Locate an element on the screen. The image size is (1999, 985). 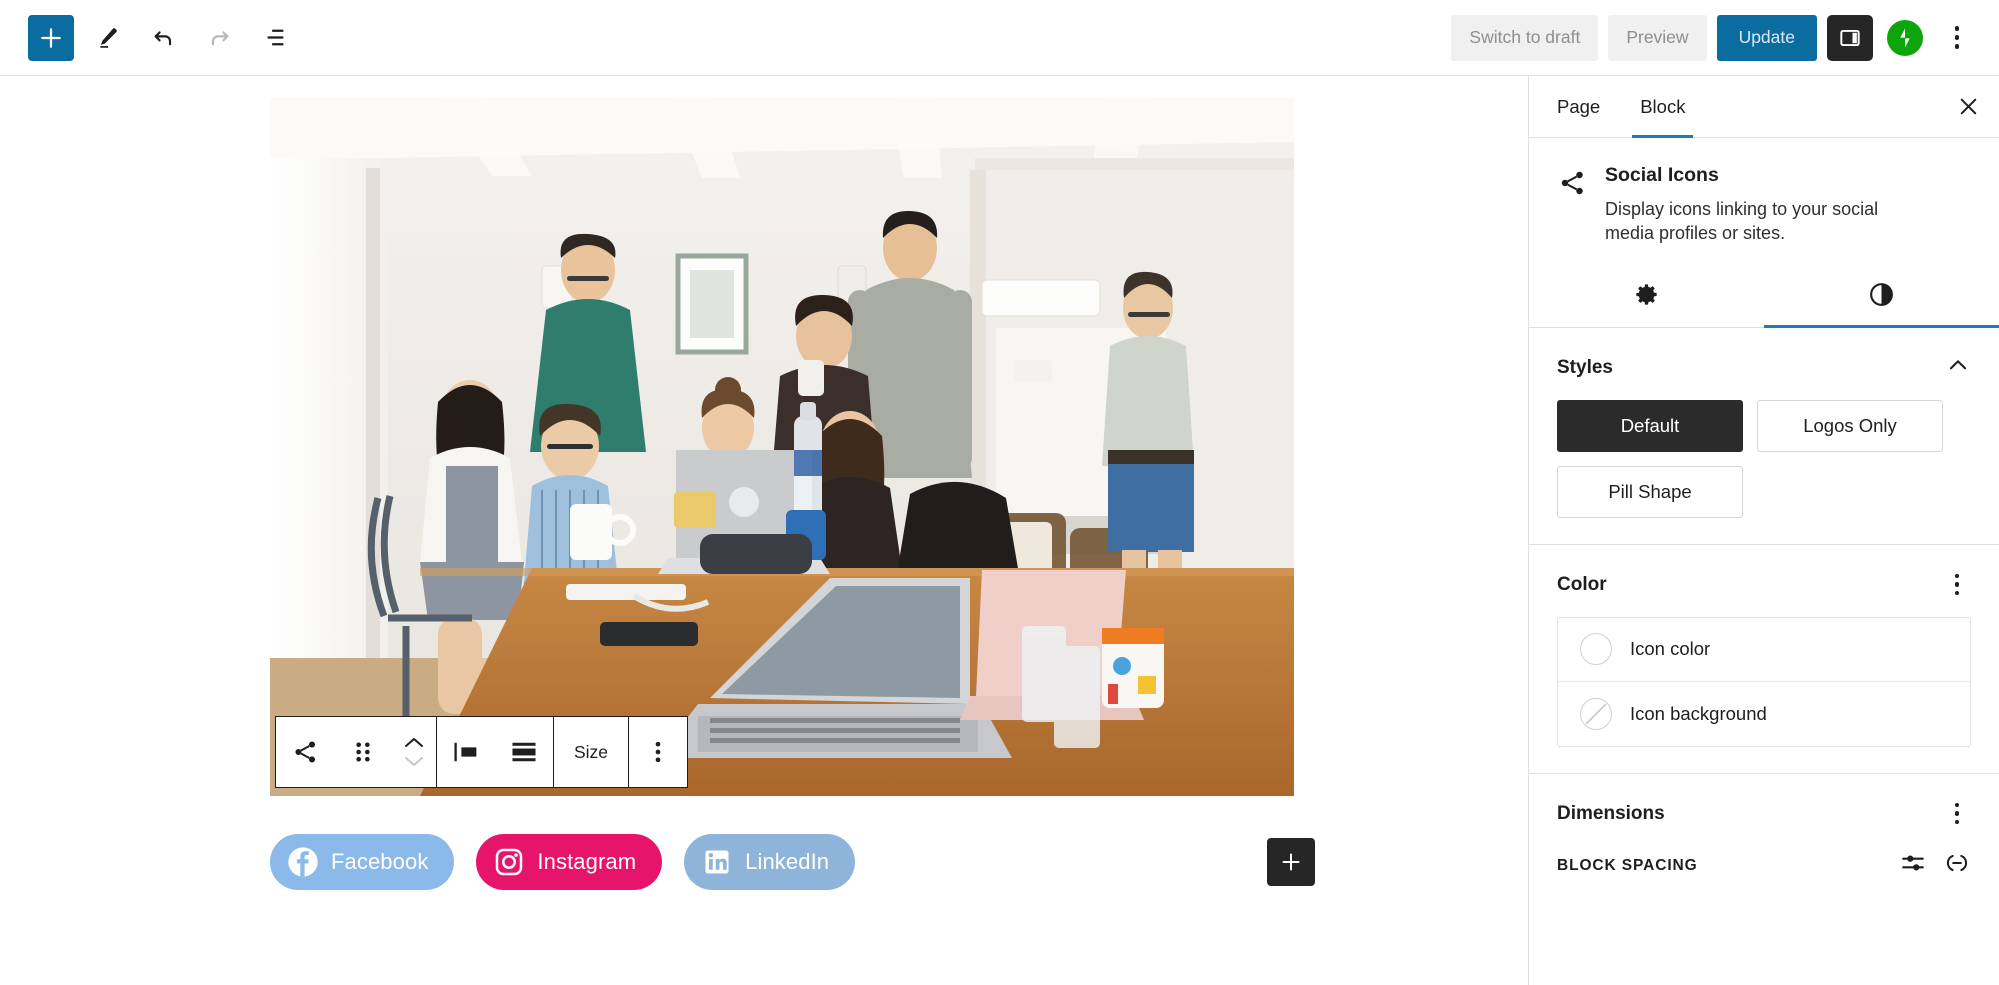
contrast-icon is located at coordinates (1881, 296).